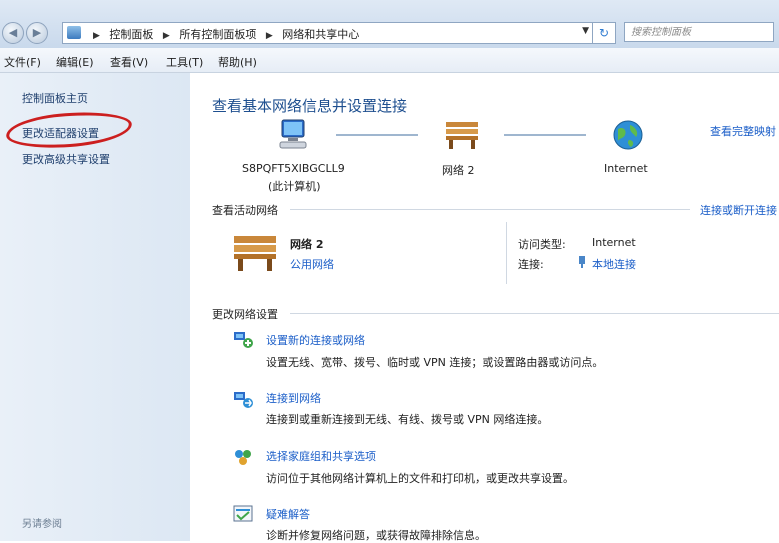 This screenshot has width=779, height=543. Describe the element at coordinates (582, 262) in the screenshot. I see `ethernet-icon` at that location.